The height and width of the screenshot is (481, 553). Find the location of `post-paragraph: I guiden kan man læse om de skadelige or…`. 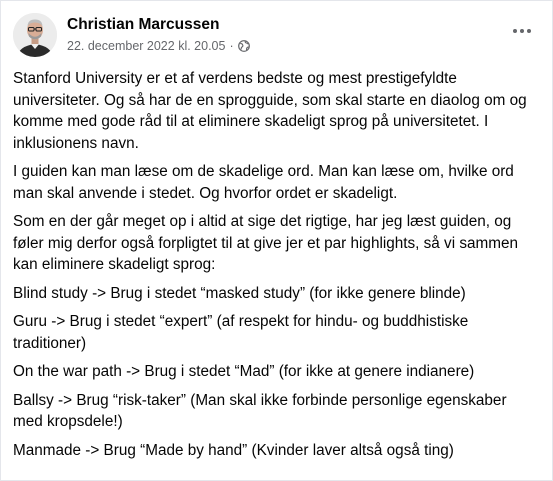

post-paragraph: I guiden kan man læse om de skadelige or… is located at coordinates (263, 182).